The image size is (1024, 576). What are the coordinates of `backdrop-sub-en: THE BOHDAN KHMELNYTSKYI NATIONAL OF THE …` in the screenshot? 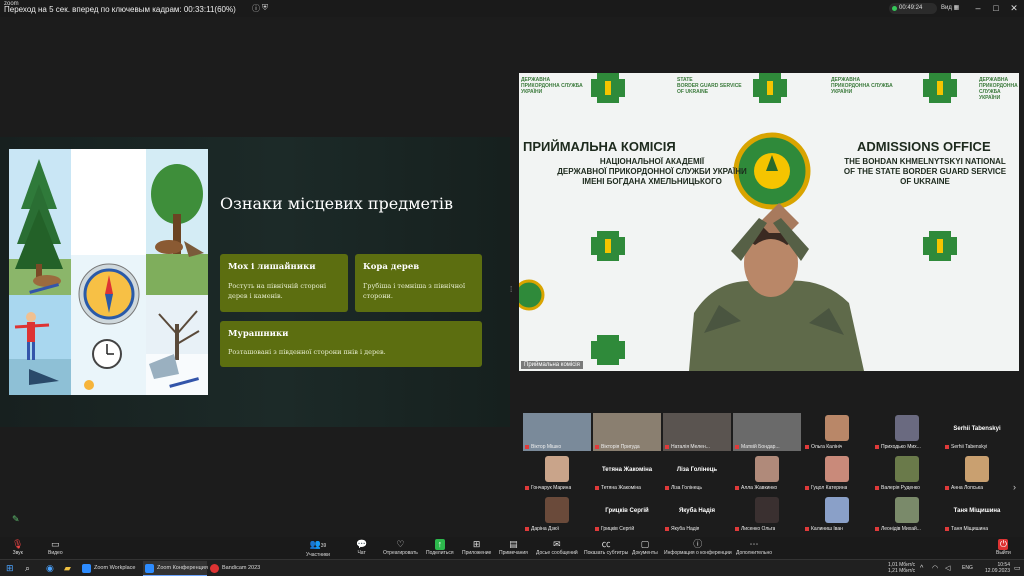 It's located at (925, 171).